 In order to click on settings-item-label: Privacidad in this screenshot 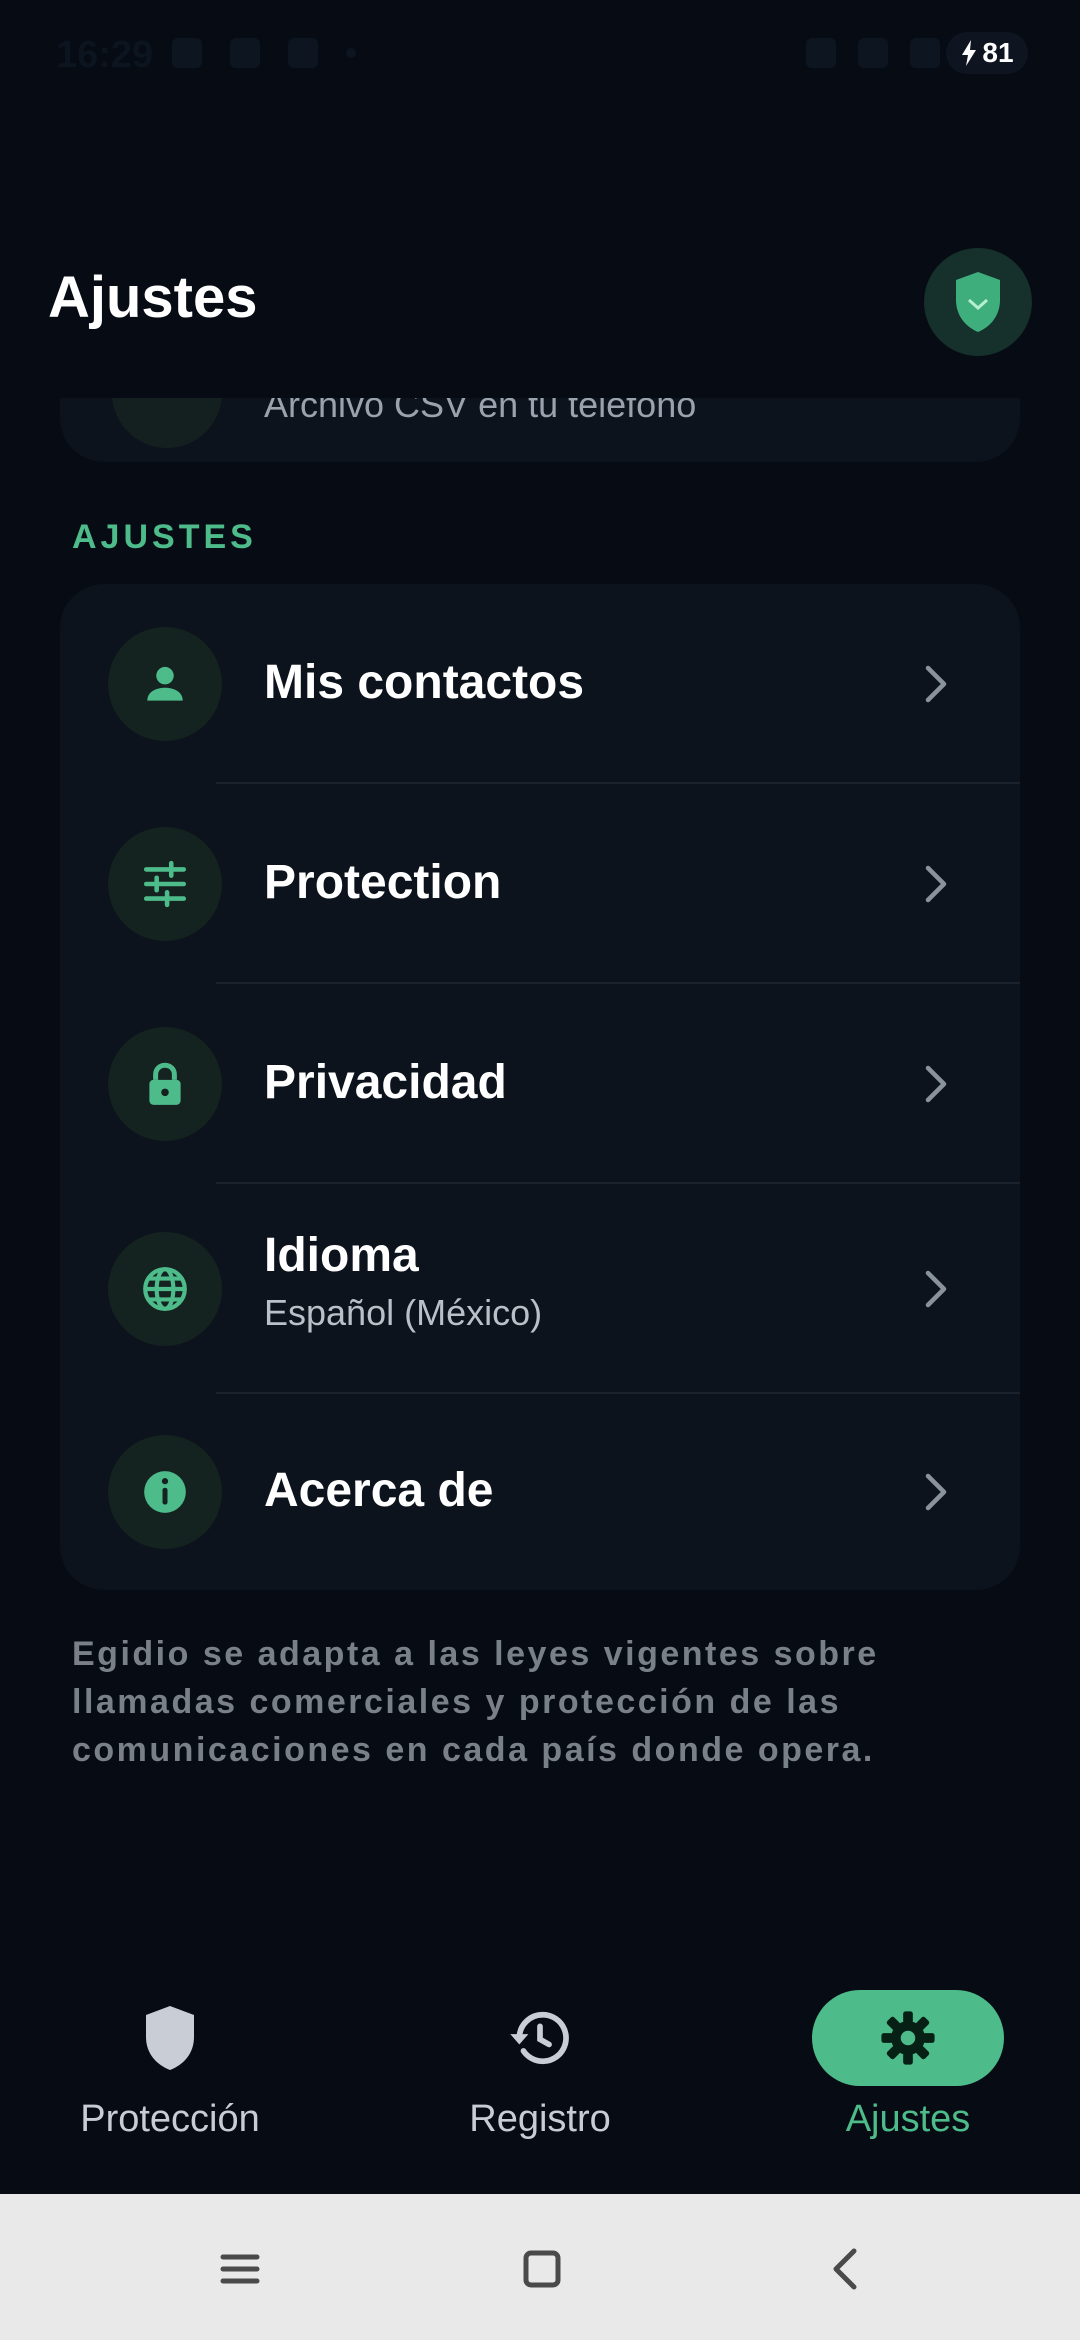, I will do `click(385, 1082)`.